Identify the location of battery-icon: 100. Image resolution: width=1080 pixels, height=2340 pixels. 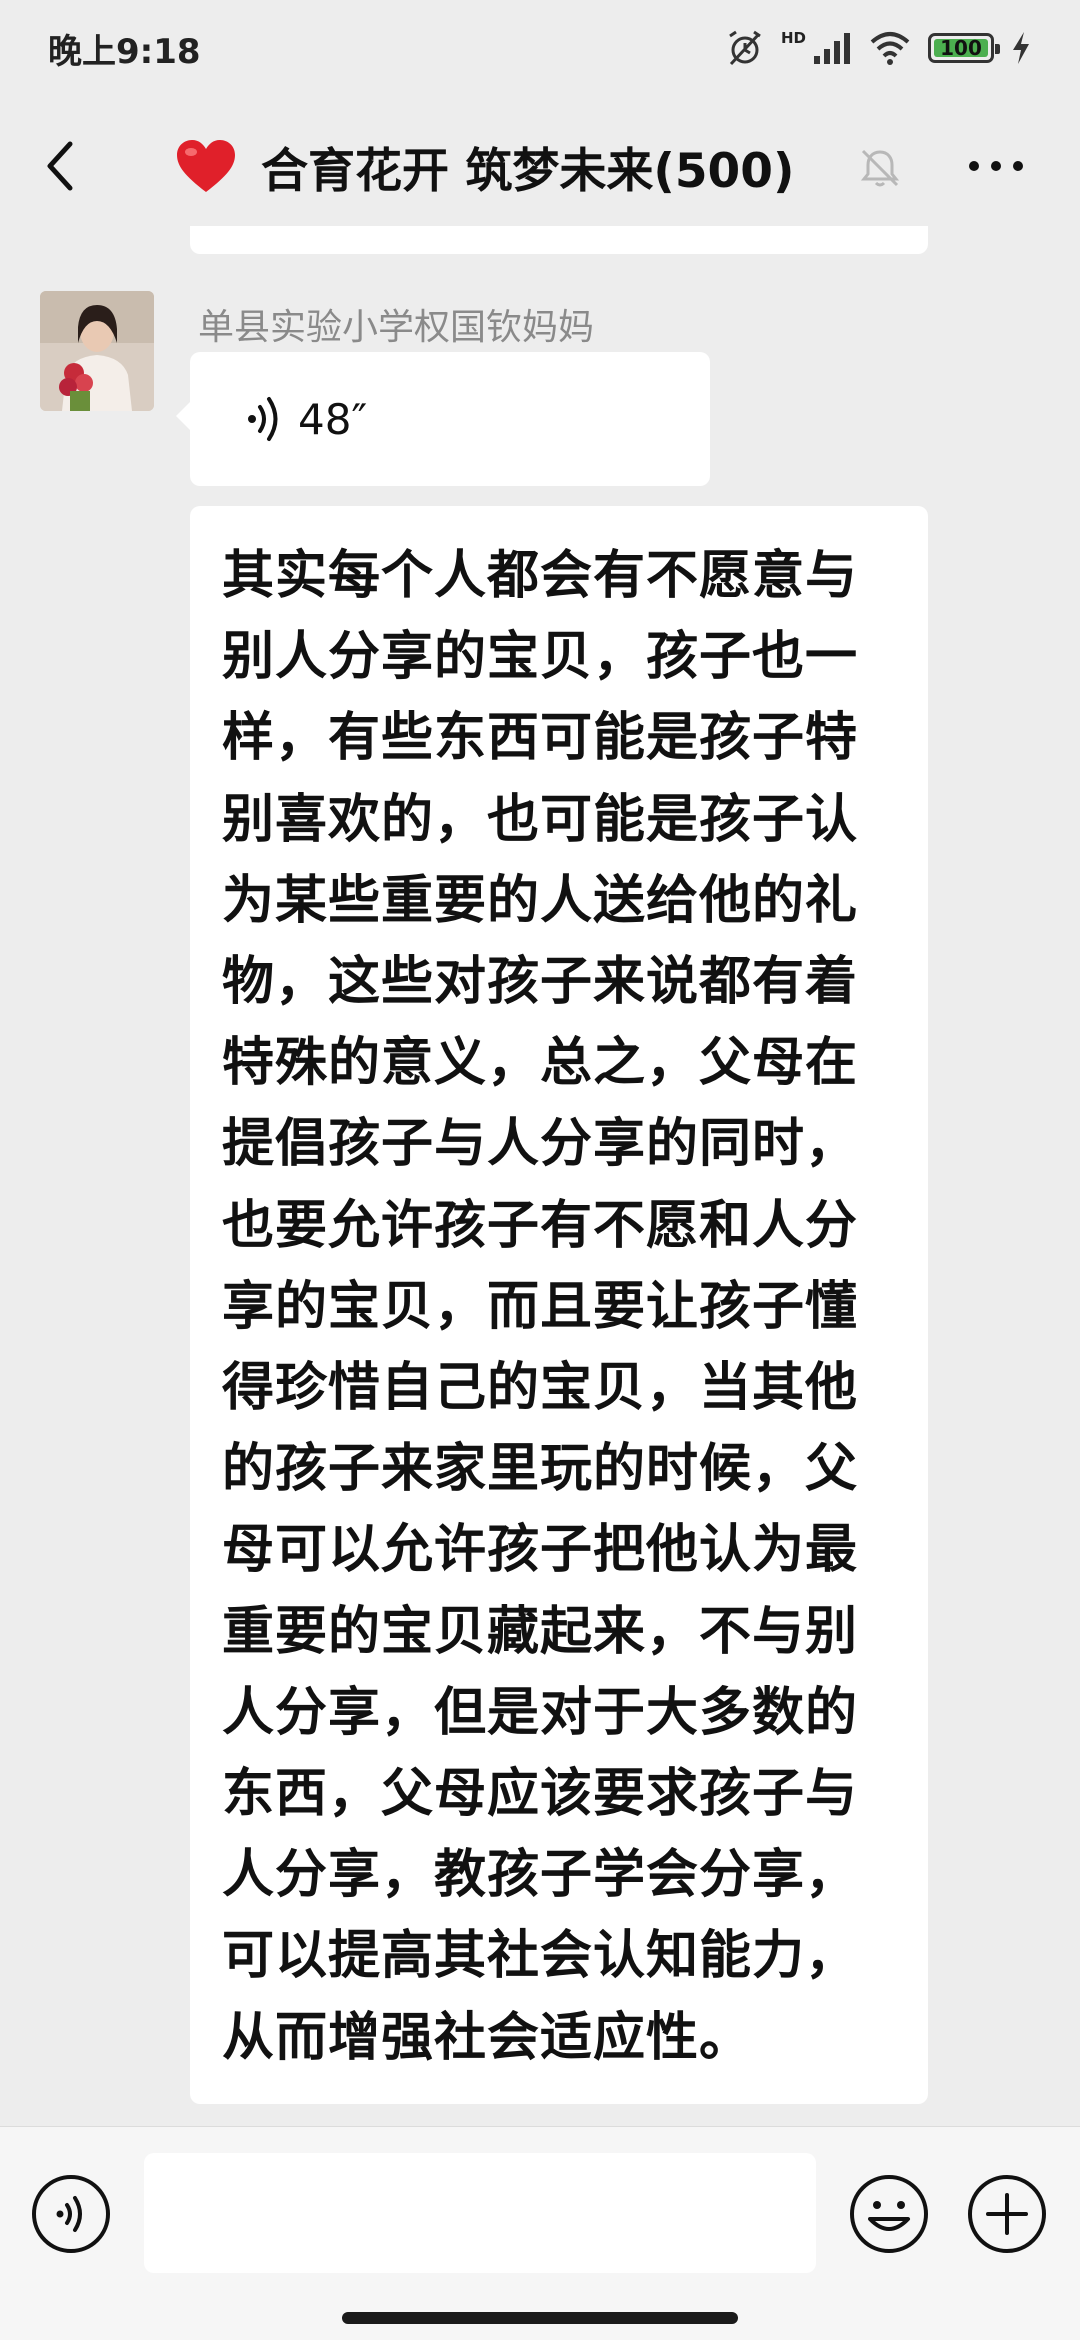
(964, 48).